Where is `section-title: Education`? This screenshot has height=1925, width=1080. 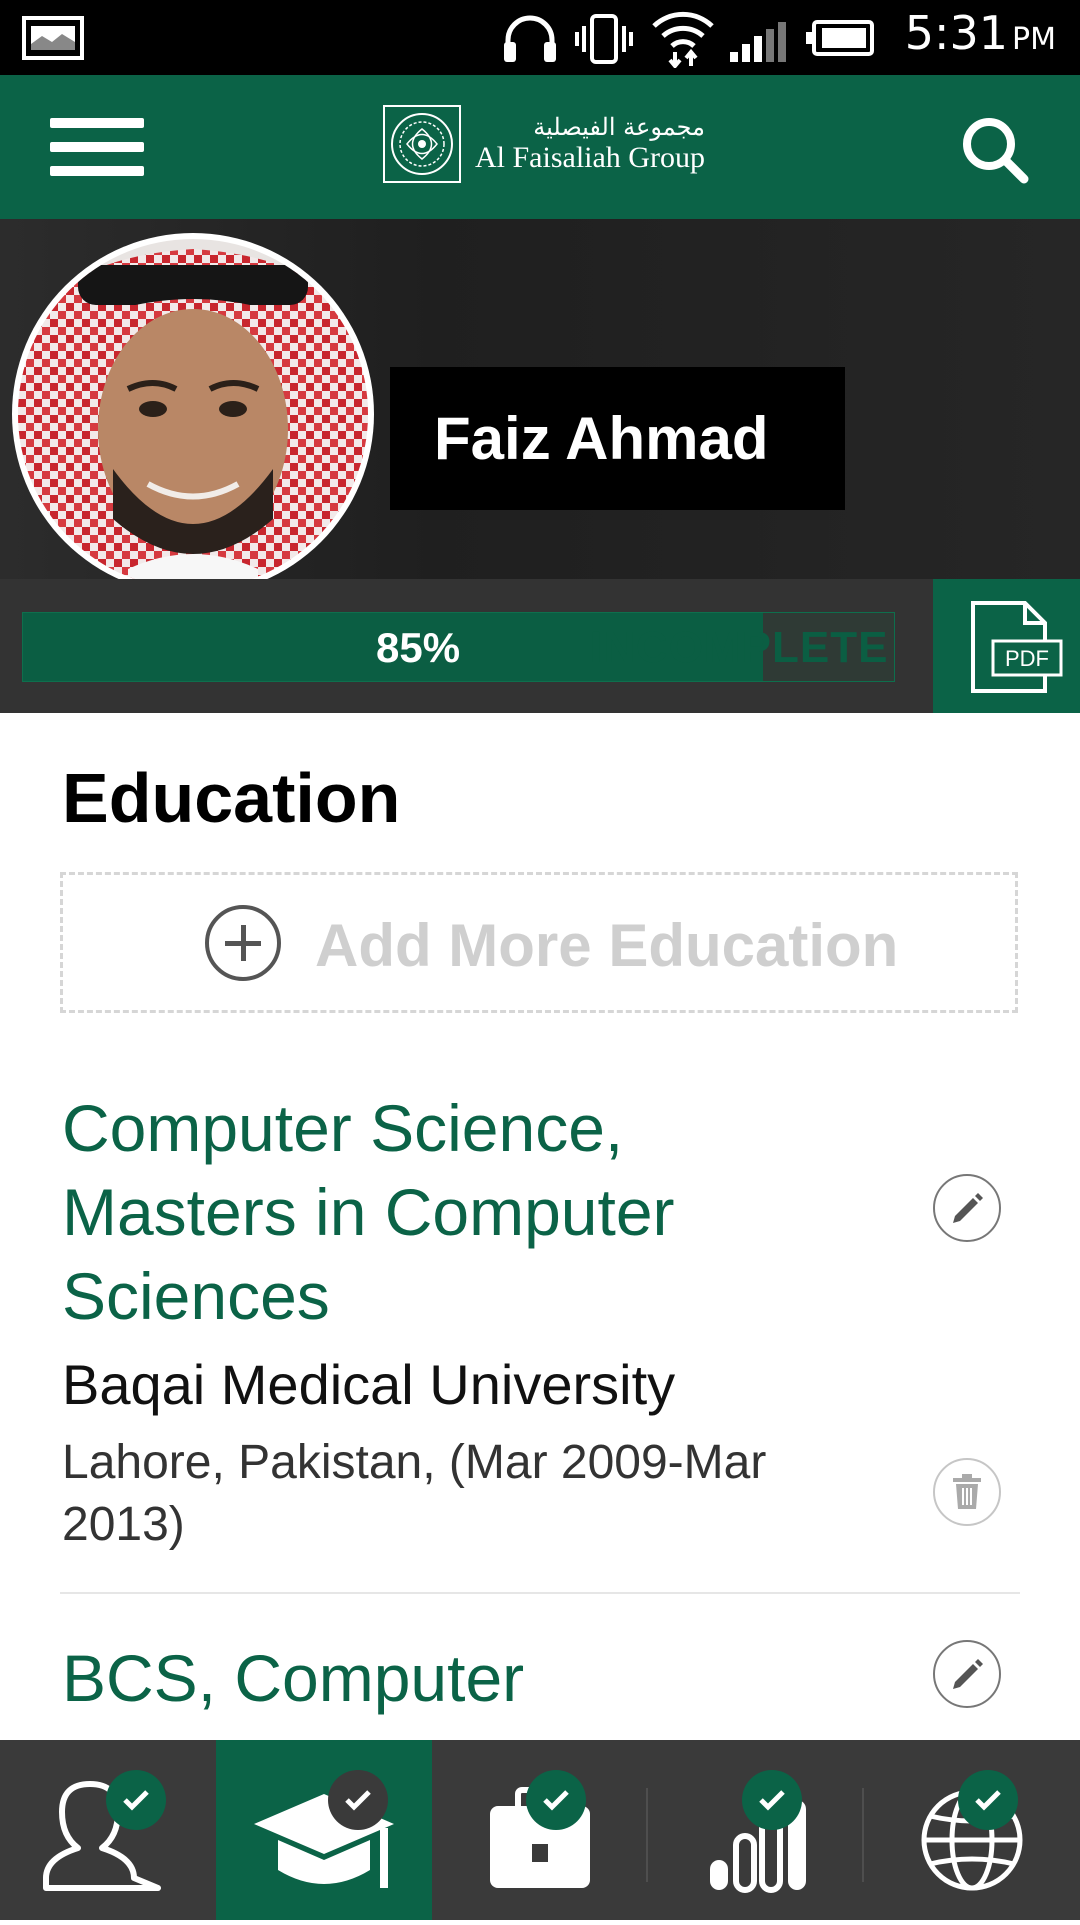
section-title: Education is located at coordinates (231, 798).